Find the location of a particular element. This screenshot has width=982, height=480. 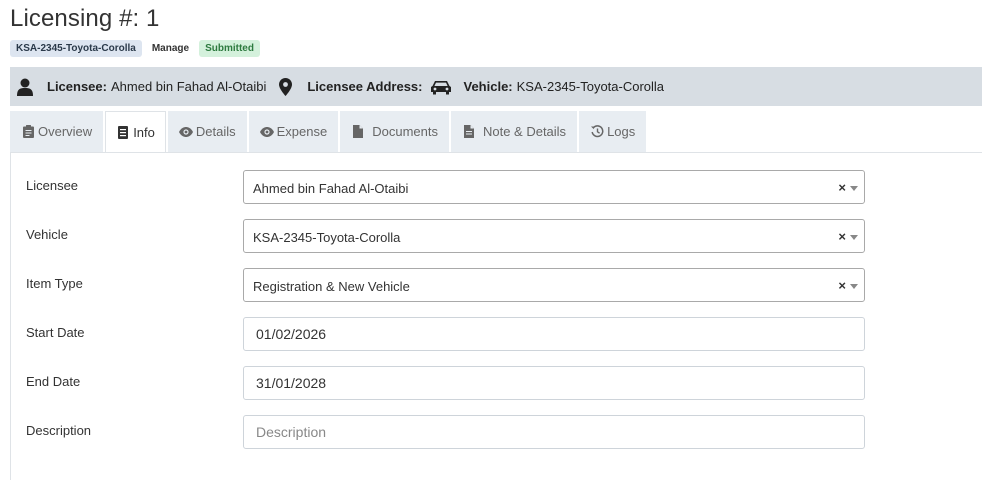

user-icon is located at coordinates (25, 87).